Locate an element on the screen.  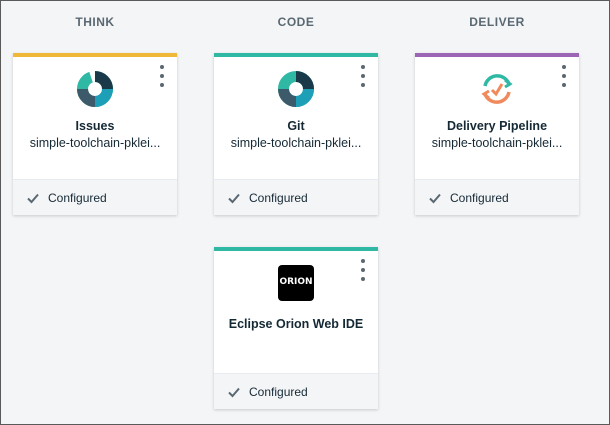
orion-logo-icon: ORION is located at coordinates (296, 283).